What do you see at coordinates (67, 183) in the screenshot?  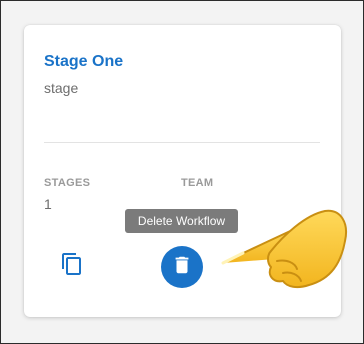 I see `stages-label: STAGES` at bounding box center [67, 183].